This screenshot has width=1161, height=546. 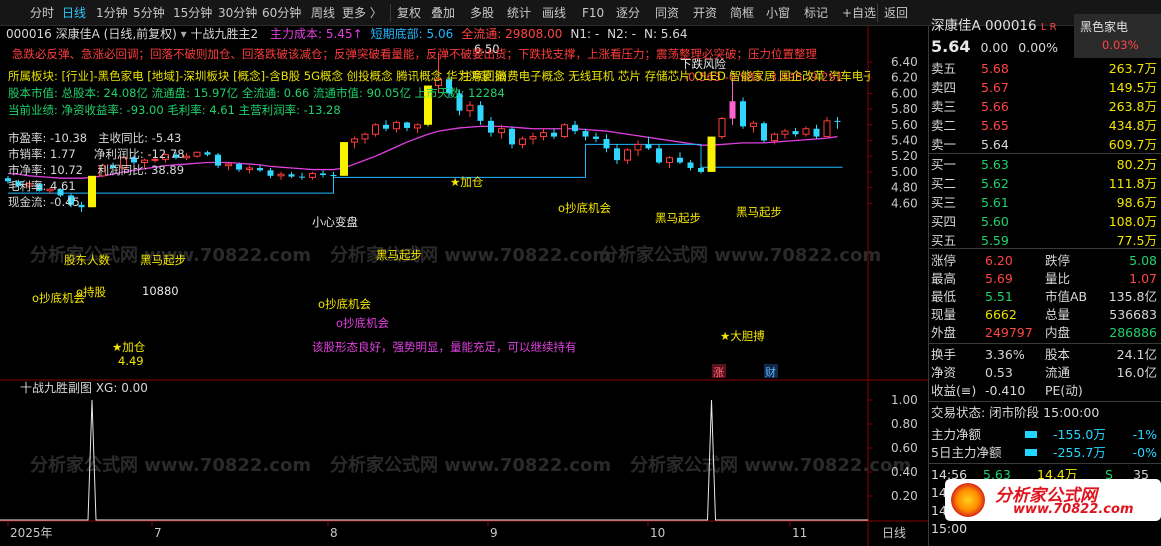 I want to click on stat-value: 1.07, so click(x=1143, y=278).